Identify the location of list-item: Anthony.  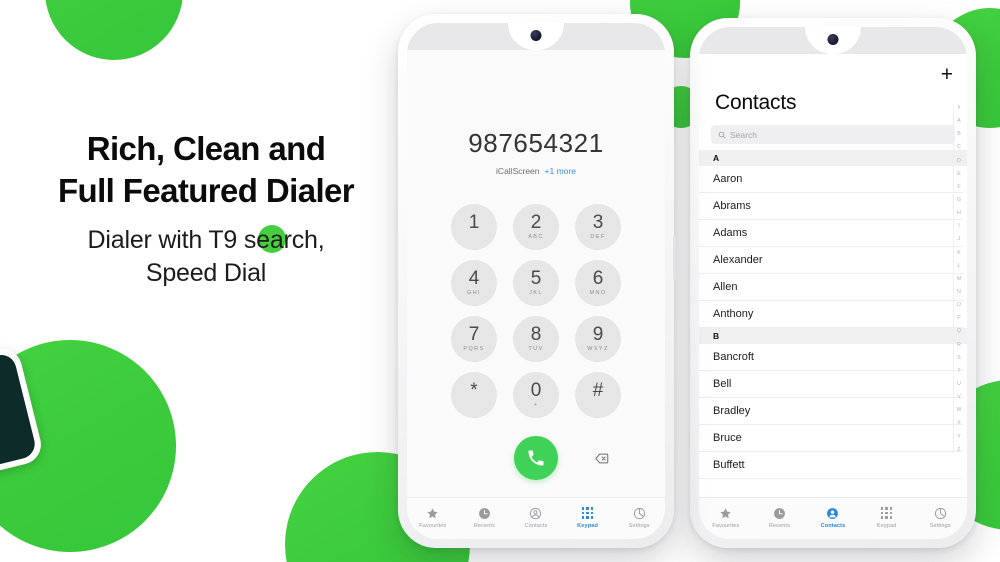
(831, 314).